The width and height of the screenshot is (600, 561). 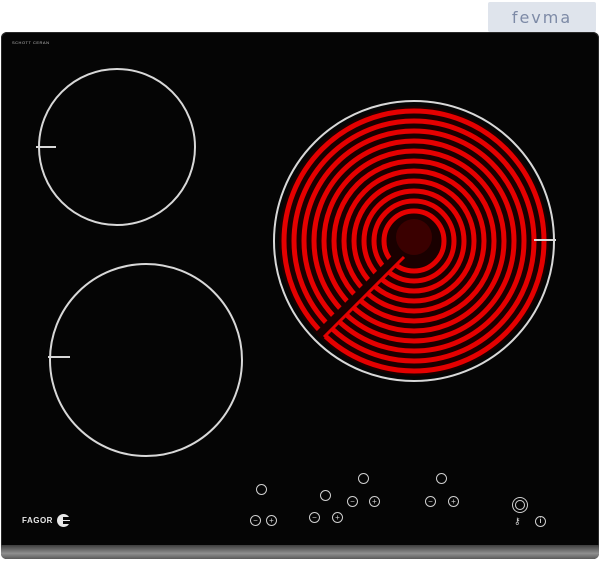 I want to click on zone1-plus-button: +, so click(x=374, y=501).